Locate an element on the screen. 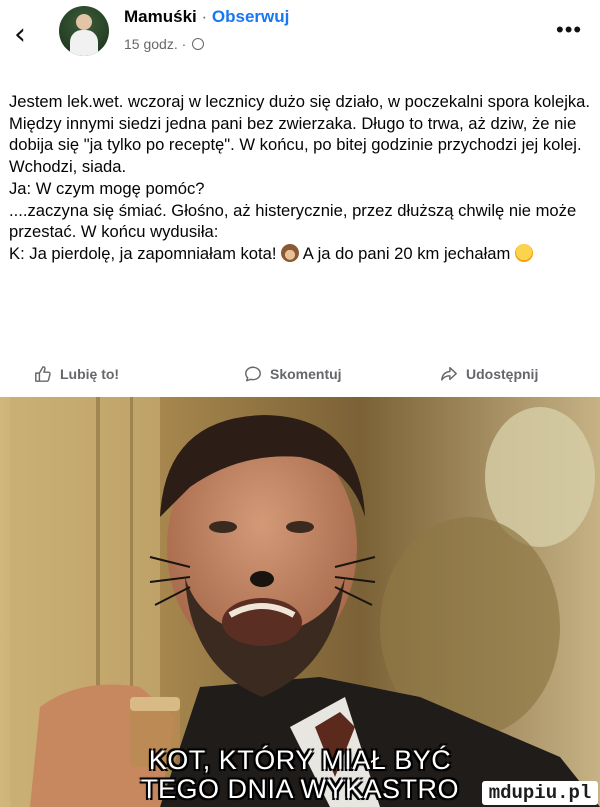  meme-caption-line1: KOT, KTÓRY MIAŁ BYĆ is located at coordinates (300, 760).